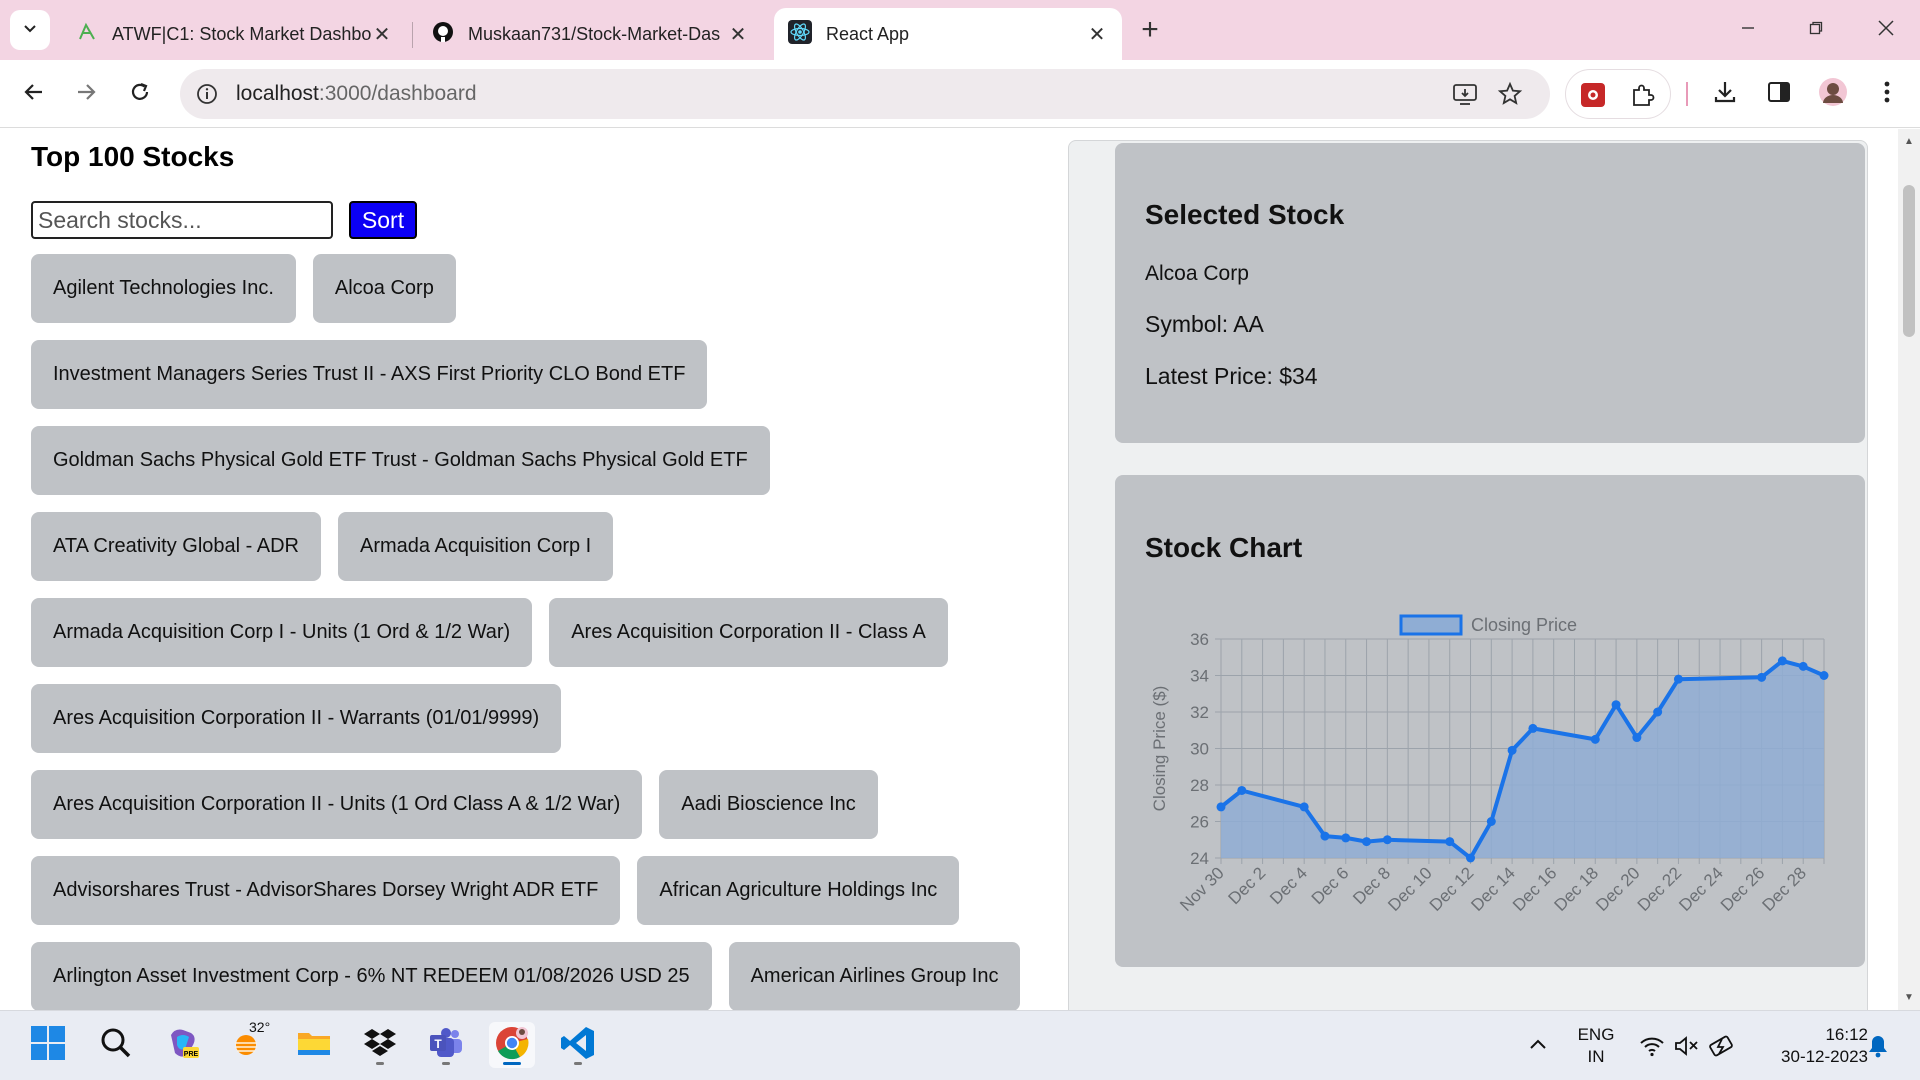 The width and height of the screenshot is (1920, 1080). I want to click on install-app-icon, so click(1465, 94).